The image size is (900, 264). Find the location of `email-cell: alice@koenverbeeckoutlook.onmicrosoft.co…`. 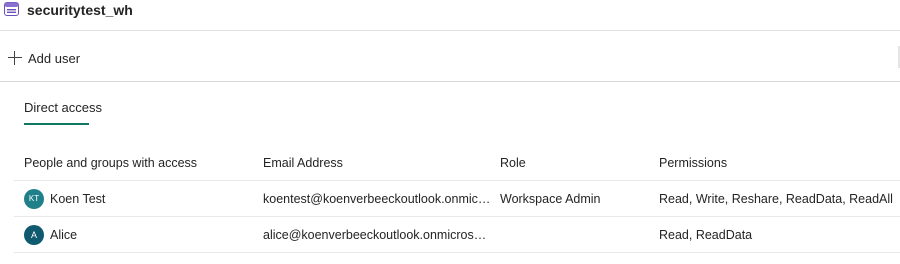

email-cell: alice@koenverbeeckoutlook.onmicrosoft.co… is located at coordinates (377, 234).